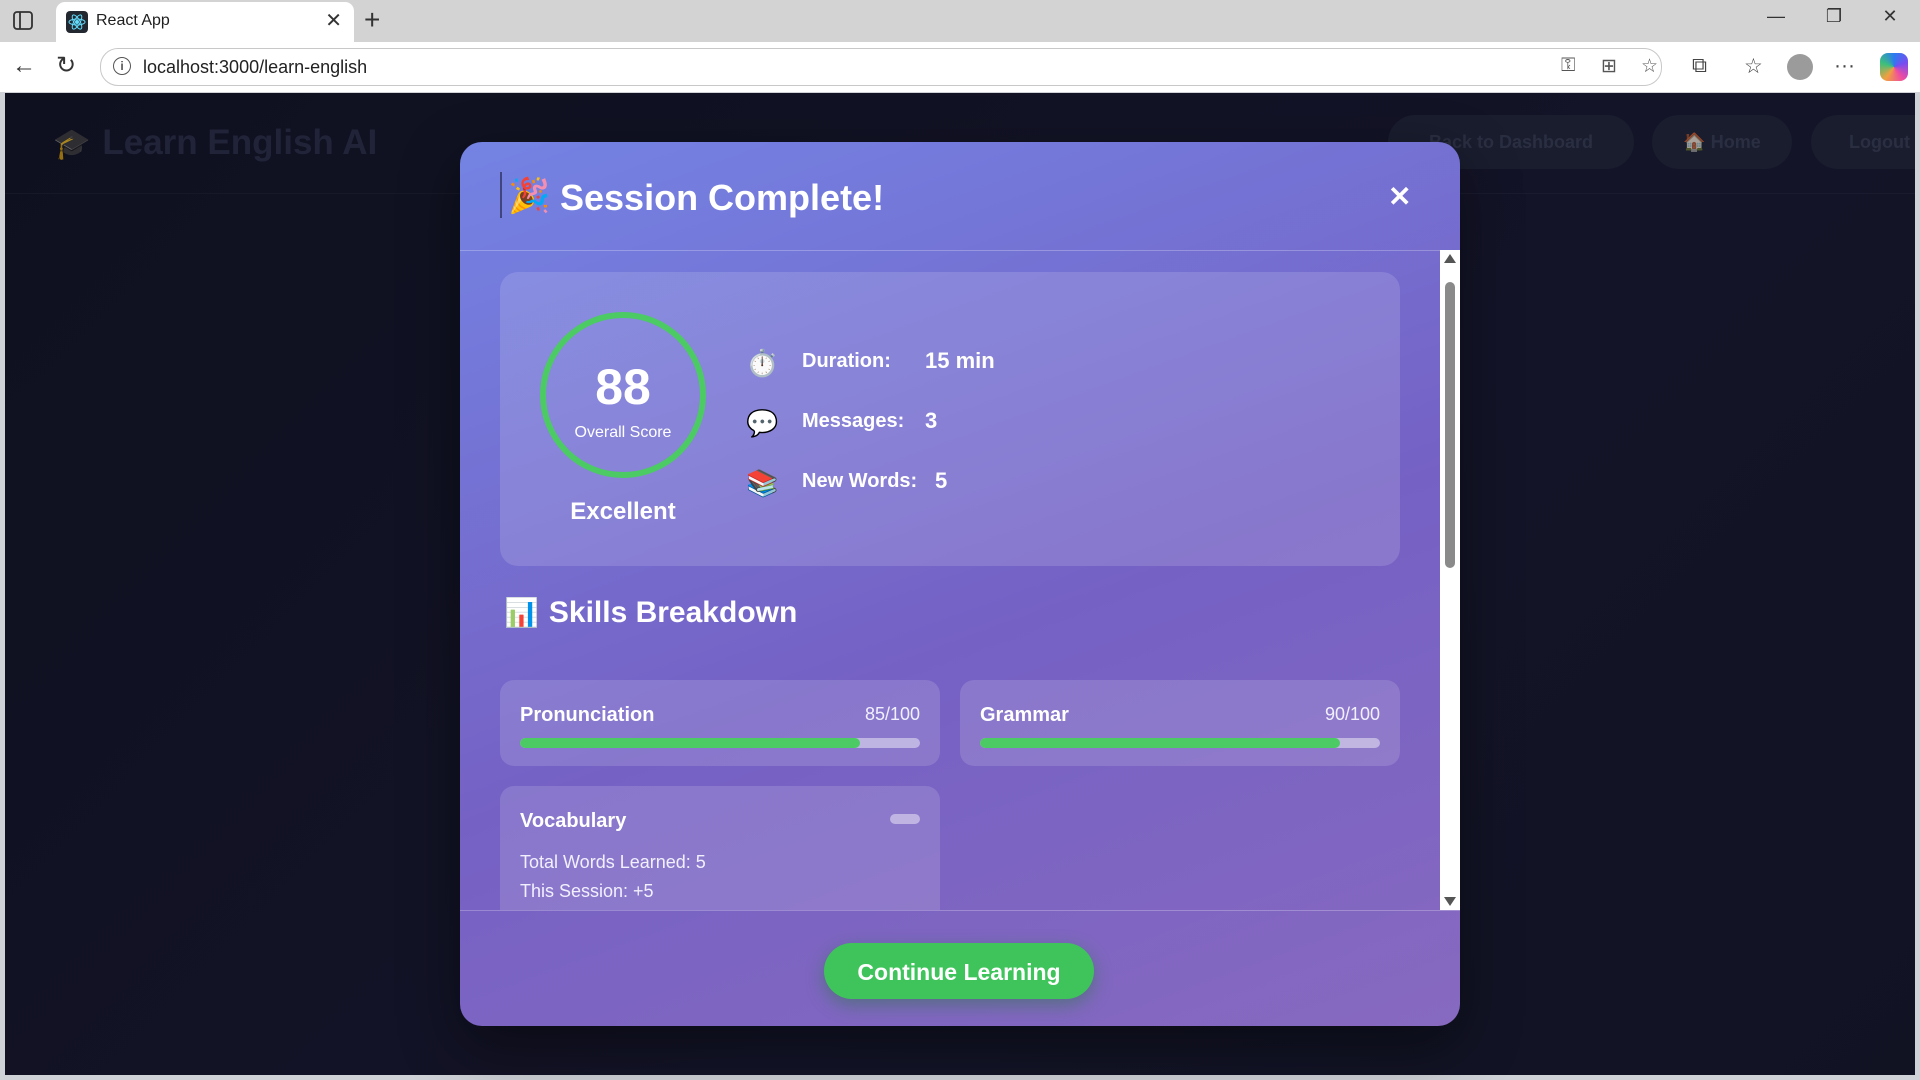 This screenshot has width=1920, height=1080. What do you see at coordinates (1844, 66) in the screenshot?
I see `more-menu-icon: ···` at bounding box center [1844, 66].